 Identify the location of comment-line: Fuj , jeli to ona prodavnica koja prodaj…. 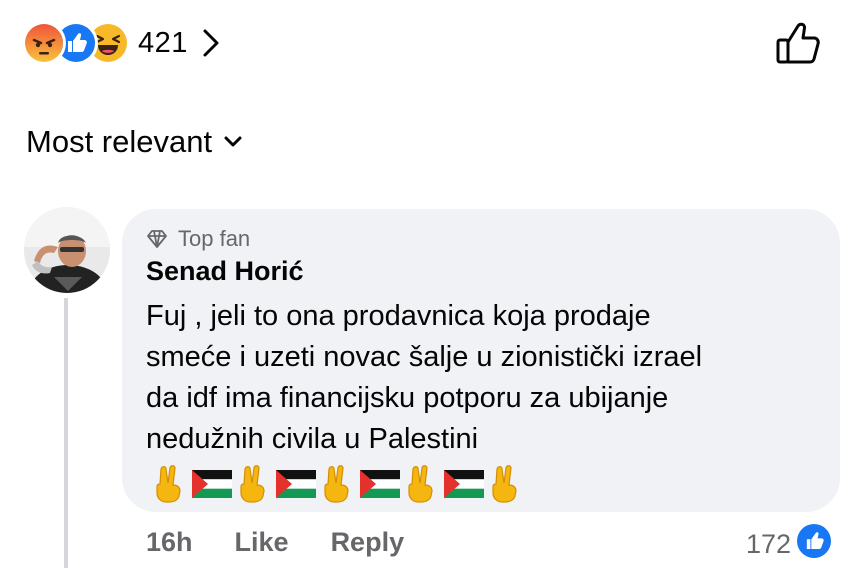
(398, 316).